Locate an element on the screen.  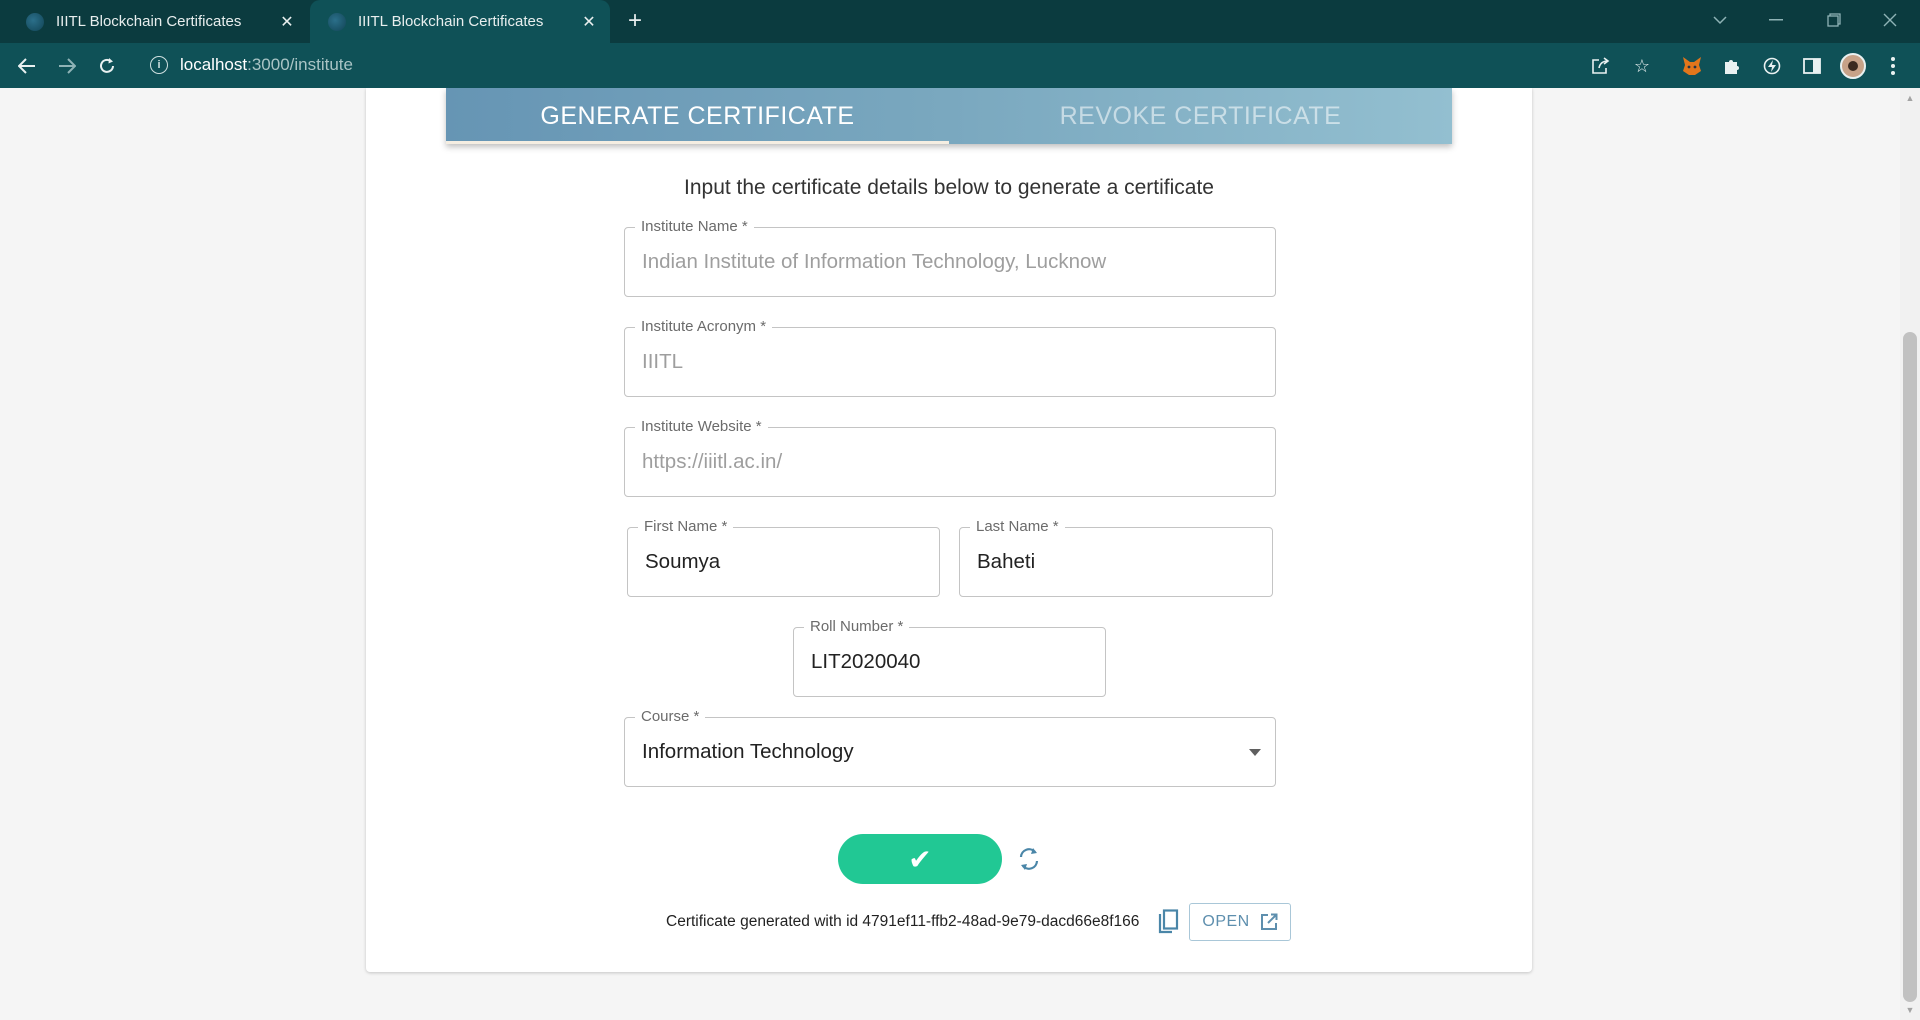
refresh-form-icon is located at coordinates (1029, 859).